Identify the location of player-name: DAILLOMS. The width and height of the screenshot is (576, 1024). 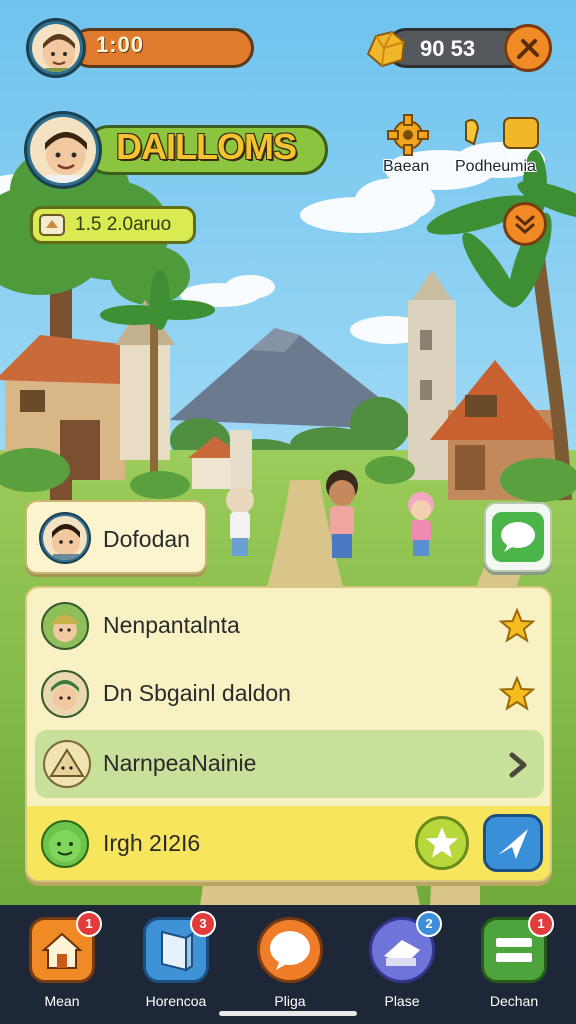
(206, 146).